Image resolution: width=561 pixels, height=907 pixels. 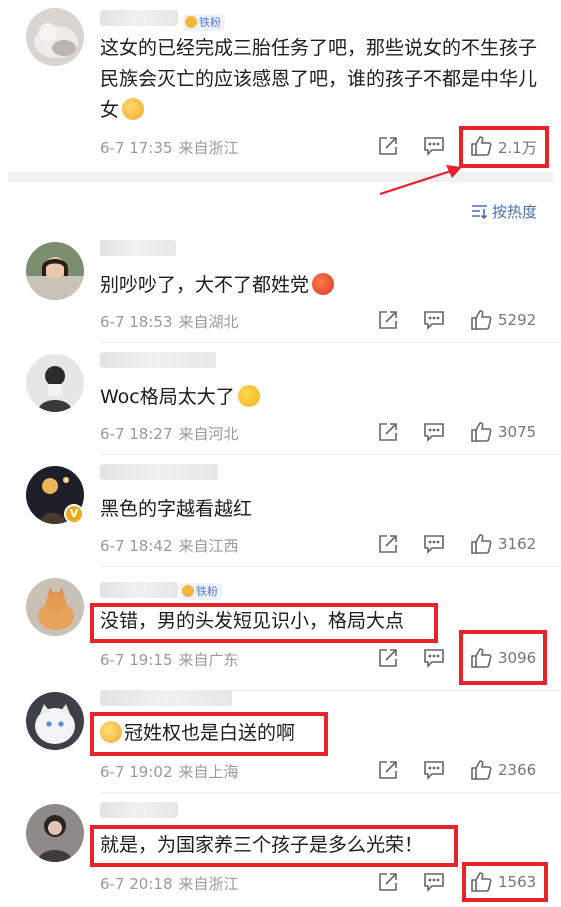 What do you see at coordinates (169, 322) in the screenshot?
I see `comment-meta: 6-7 18:53 来自湖北` at bounding box center [169, 322].